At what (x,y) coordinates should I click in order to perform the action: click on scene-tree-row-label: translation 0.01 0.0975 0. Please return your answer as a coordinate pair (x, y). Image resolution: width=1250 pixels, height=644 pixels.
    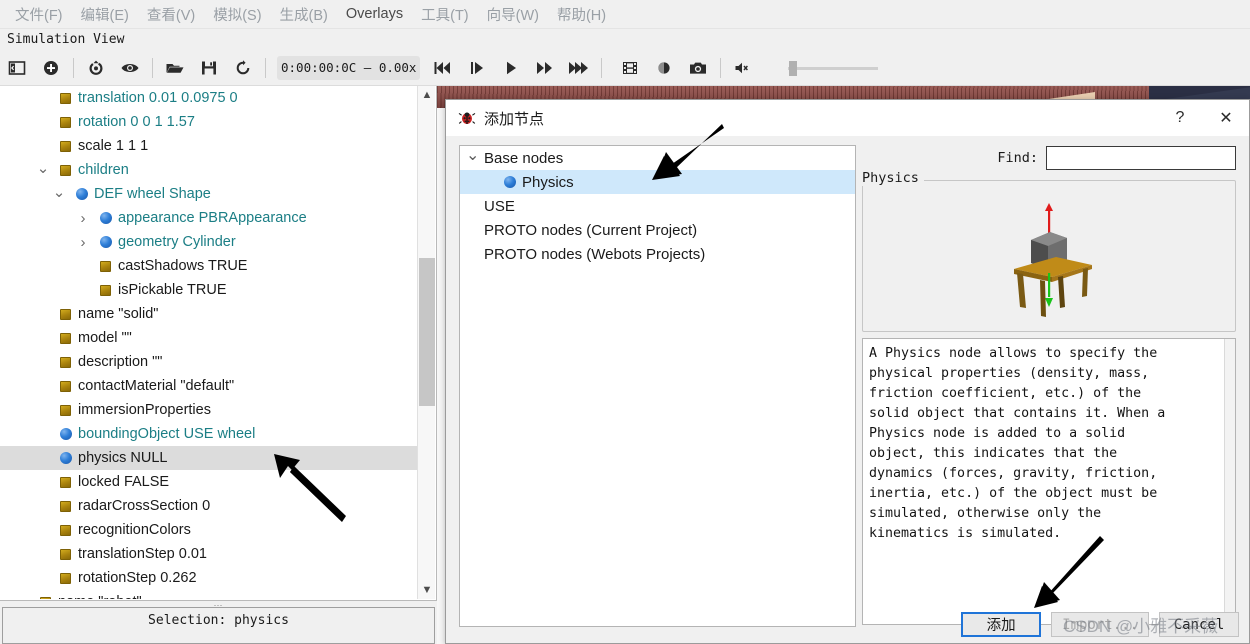
    Looking at the image, I should click on (158, 98).